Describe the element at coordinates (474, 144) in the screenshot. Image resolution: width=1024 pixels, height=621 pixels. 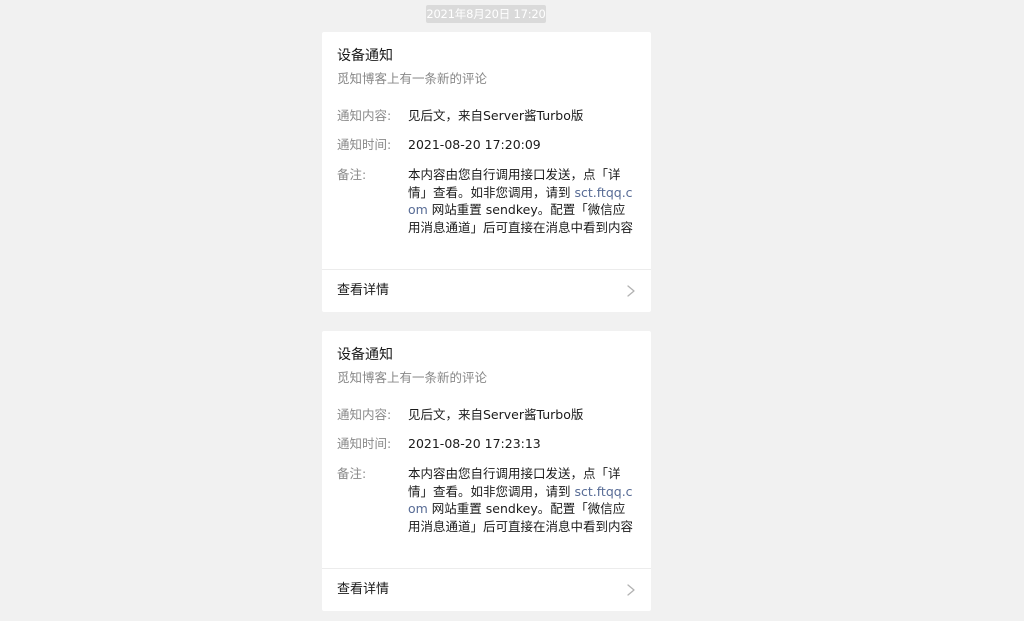
I see `time-value: 2021-08-20 17:20:09` at that location.